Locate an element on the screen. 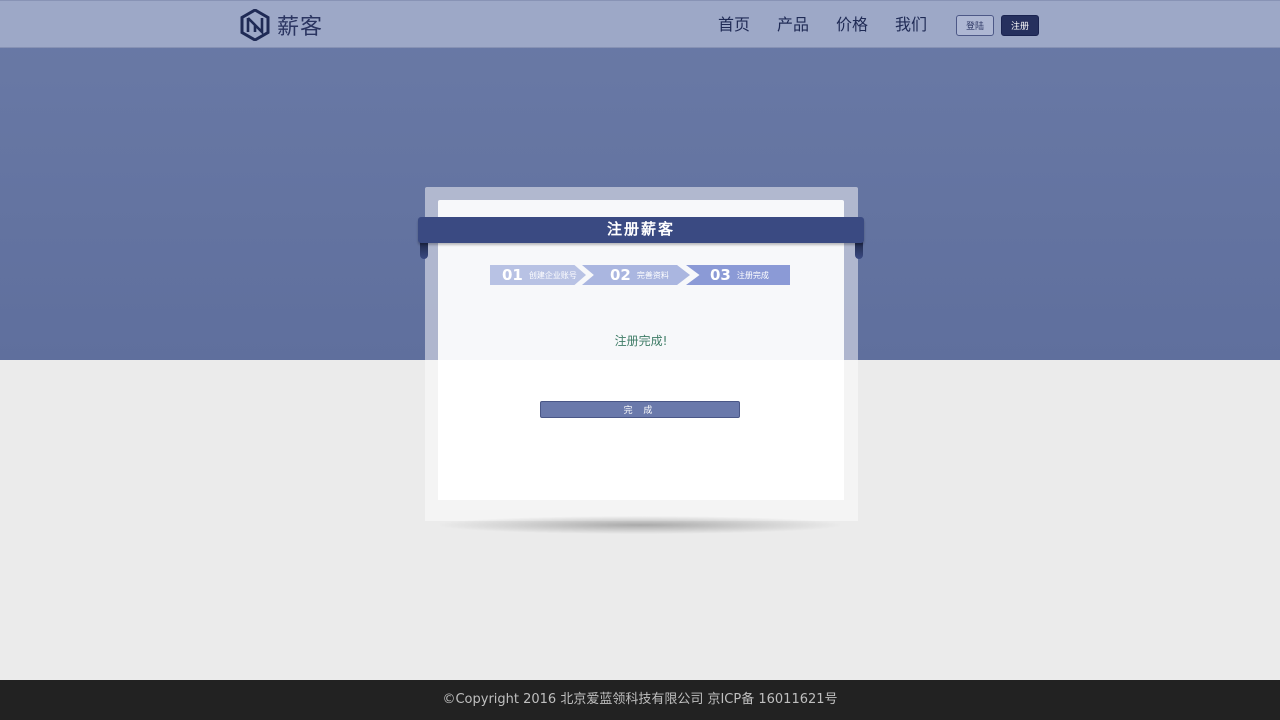 The image size is (1280, 720). step-label: 注册完成 is located at coordinates (752, 275).